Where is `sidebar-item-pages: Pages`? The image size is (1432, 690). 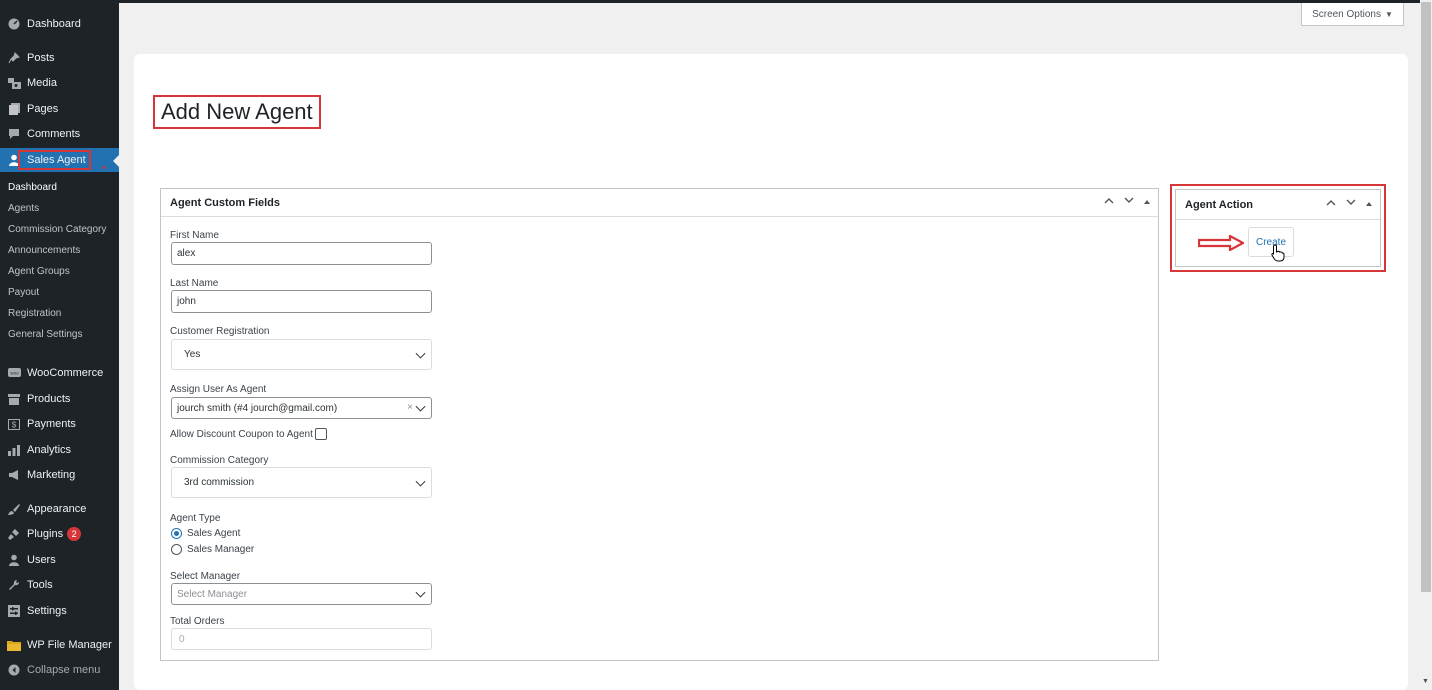 sidebar-item-pages: Pages is located at coordinates (59, 109).